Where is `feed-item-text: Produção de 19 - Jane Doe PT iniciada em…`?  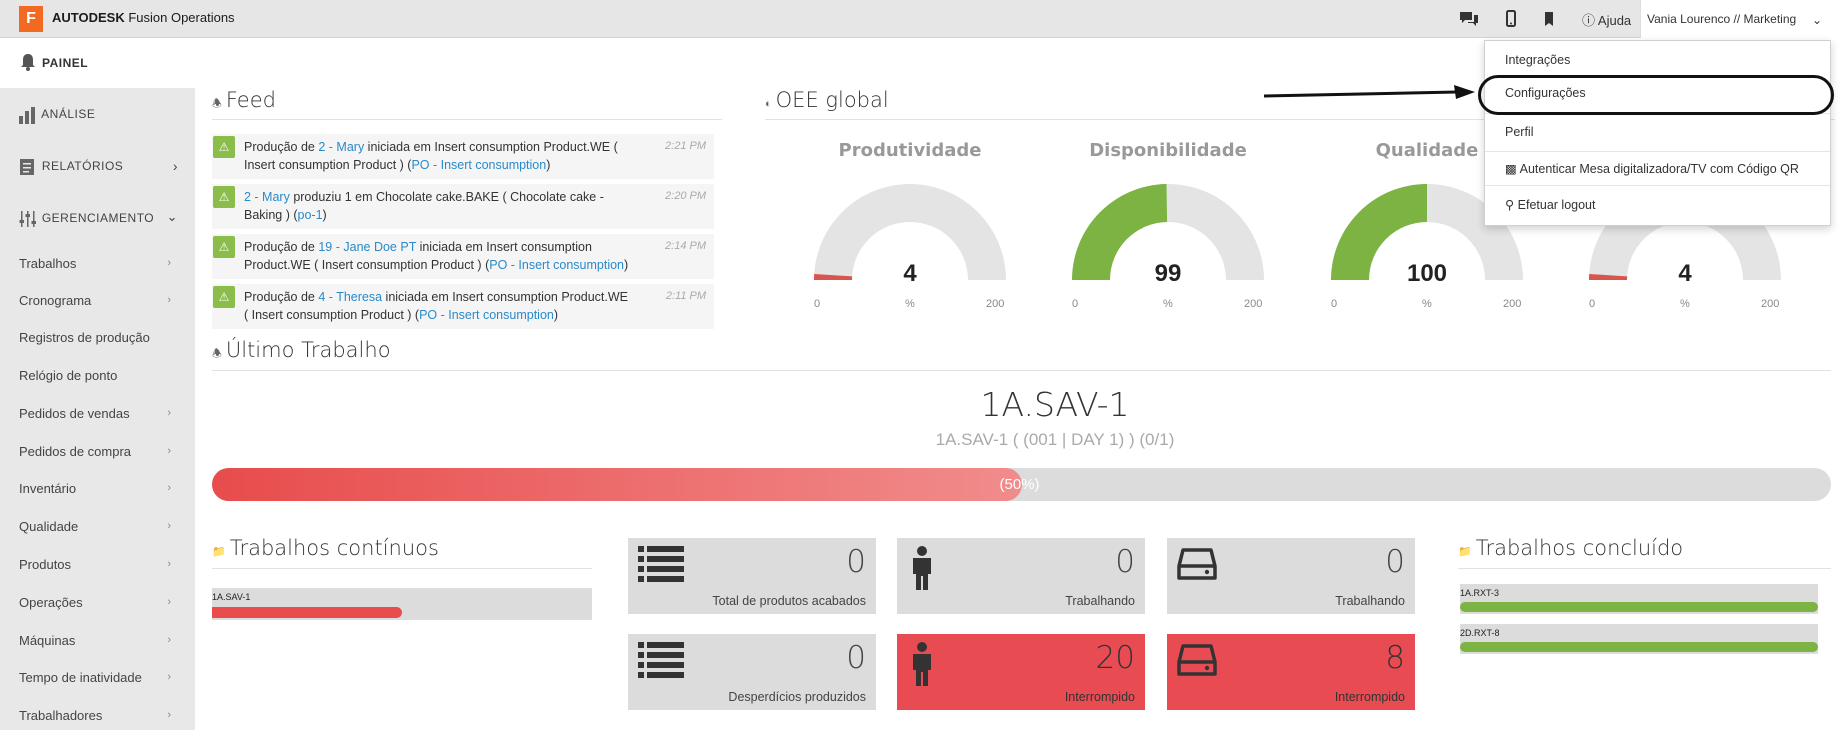 feed-item-text: Produção de 19 - Jane Doe PT iniciada em… is located at coordinates (439, 256).